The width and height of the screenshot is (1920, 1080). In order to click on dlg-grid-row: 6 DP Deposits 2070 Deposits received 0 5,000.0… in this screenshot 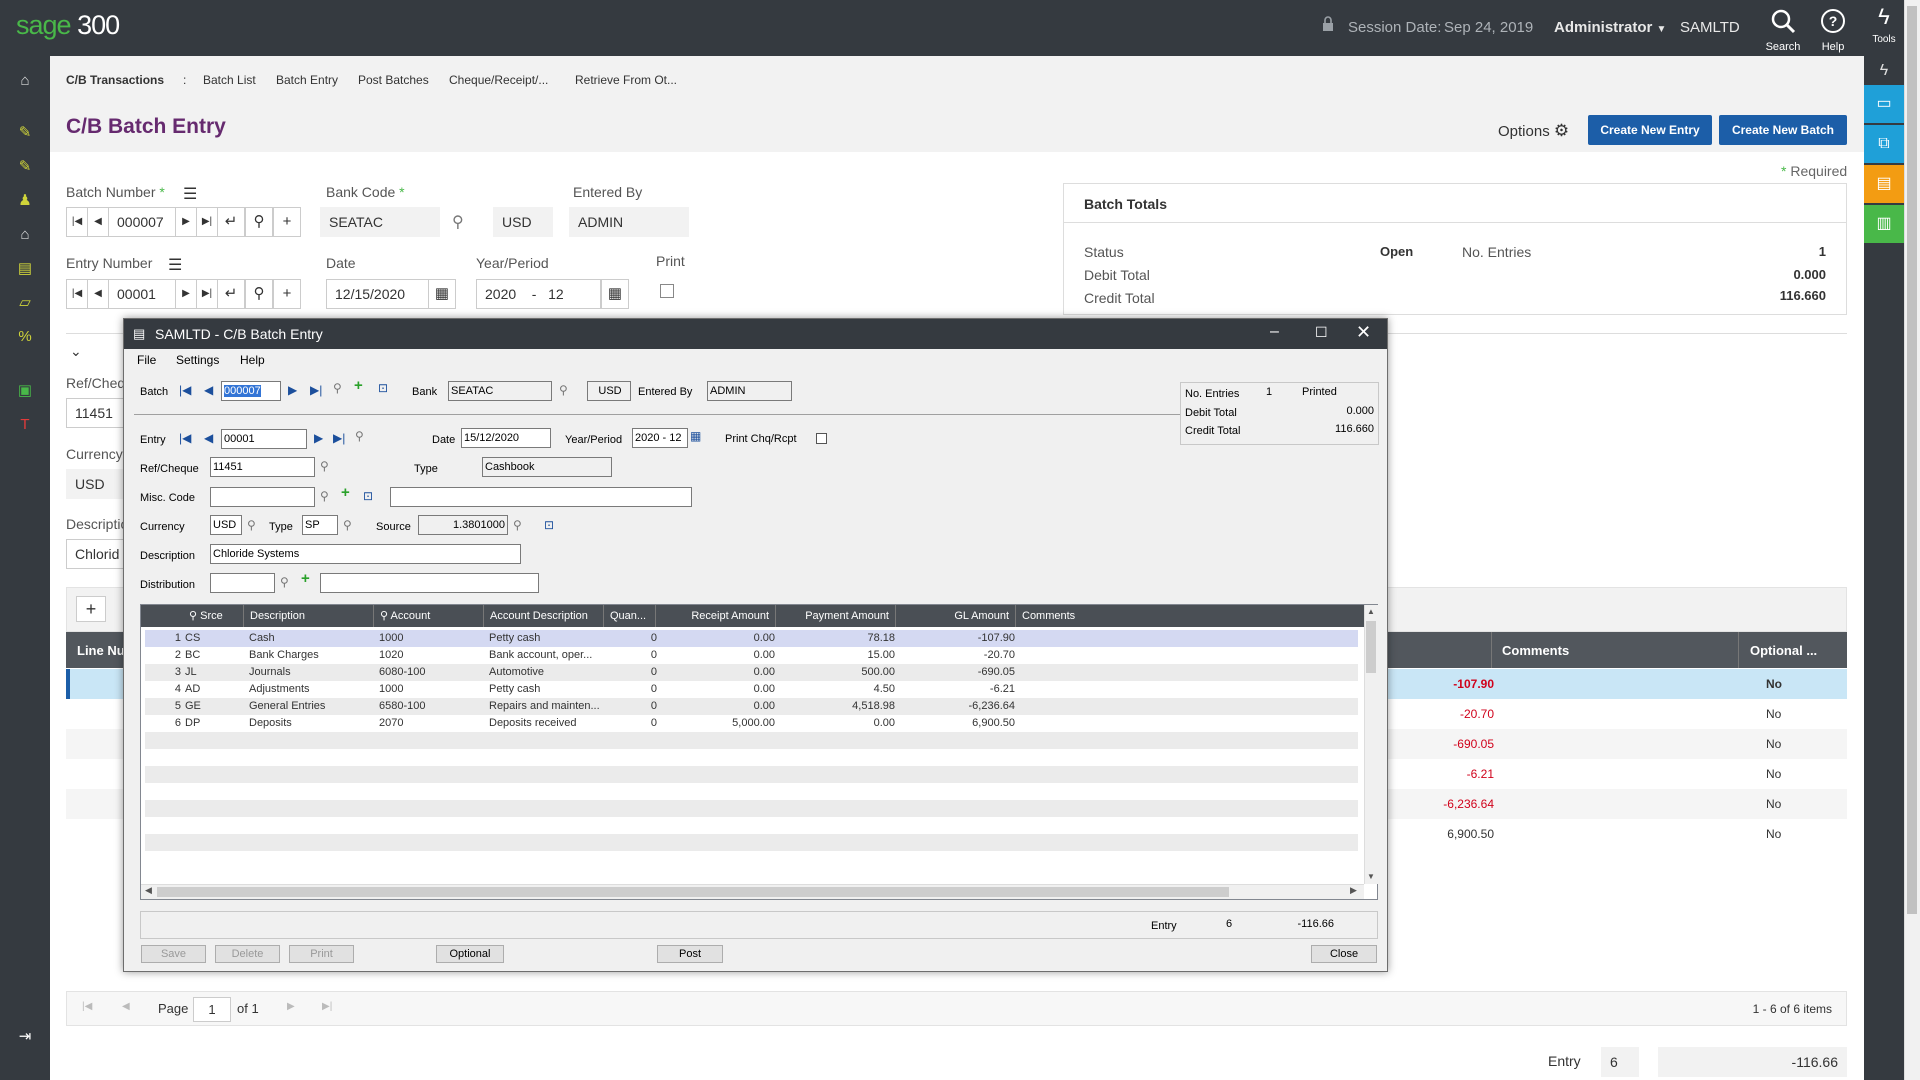, I will do `click(751, 723)`.